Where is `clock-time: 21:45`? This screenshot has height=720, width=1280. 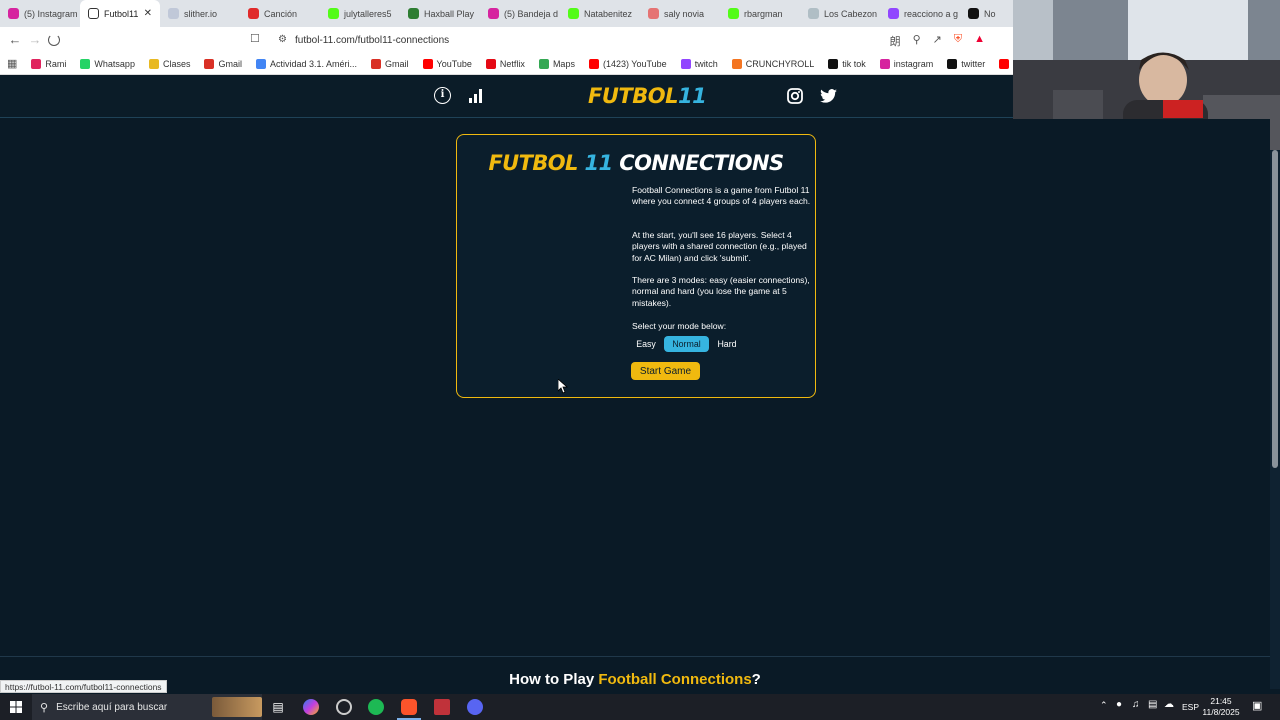 clock-time: 21:45 is located at coordinates (1221, 701).